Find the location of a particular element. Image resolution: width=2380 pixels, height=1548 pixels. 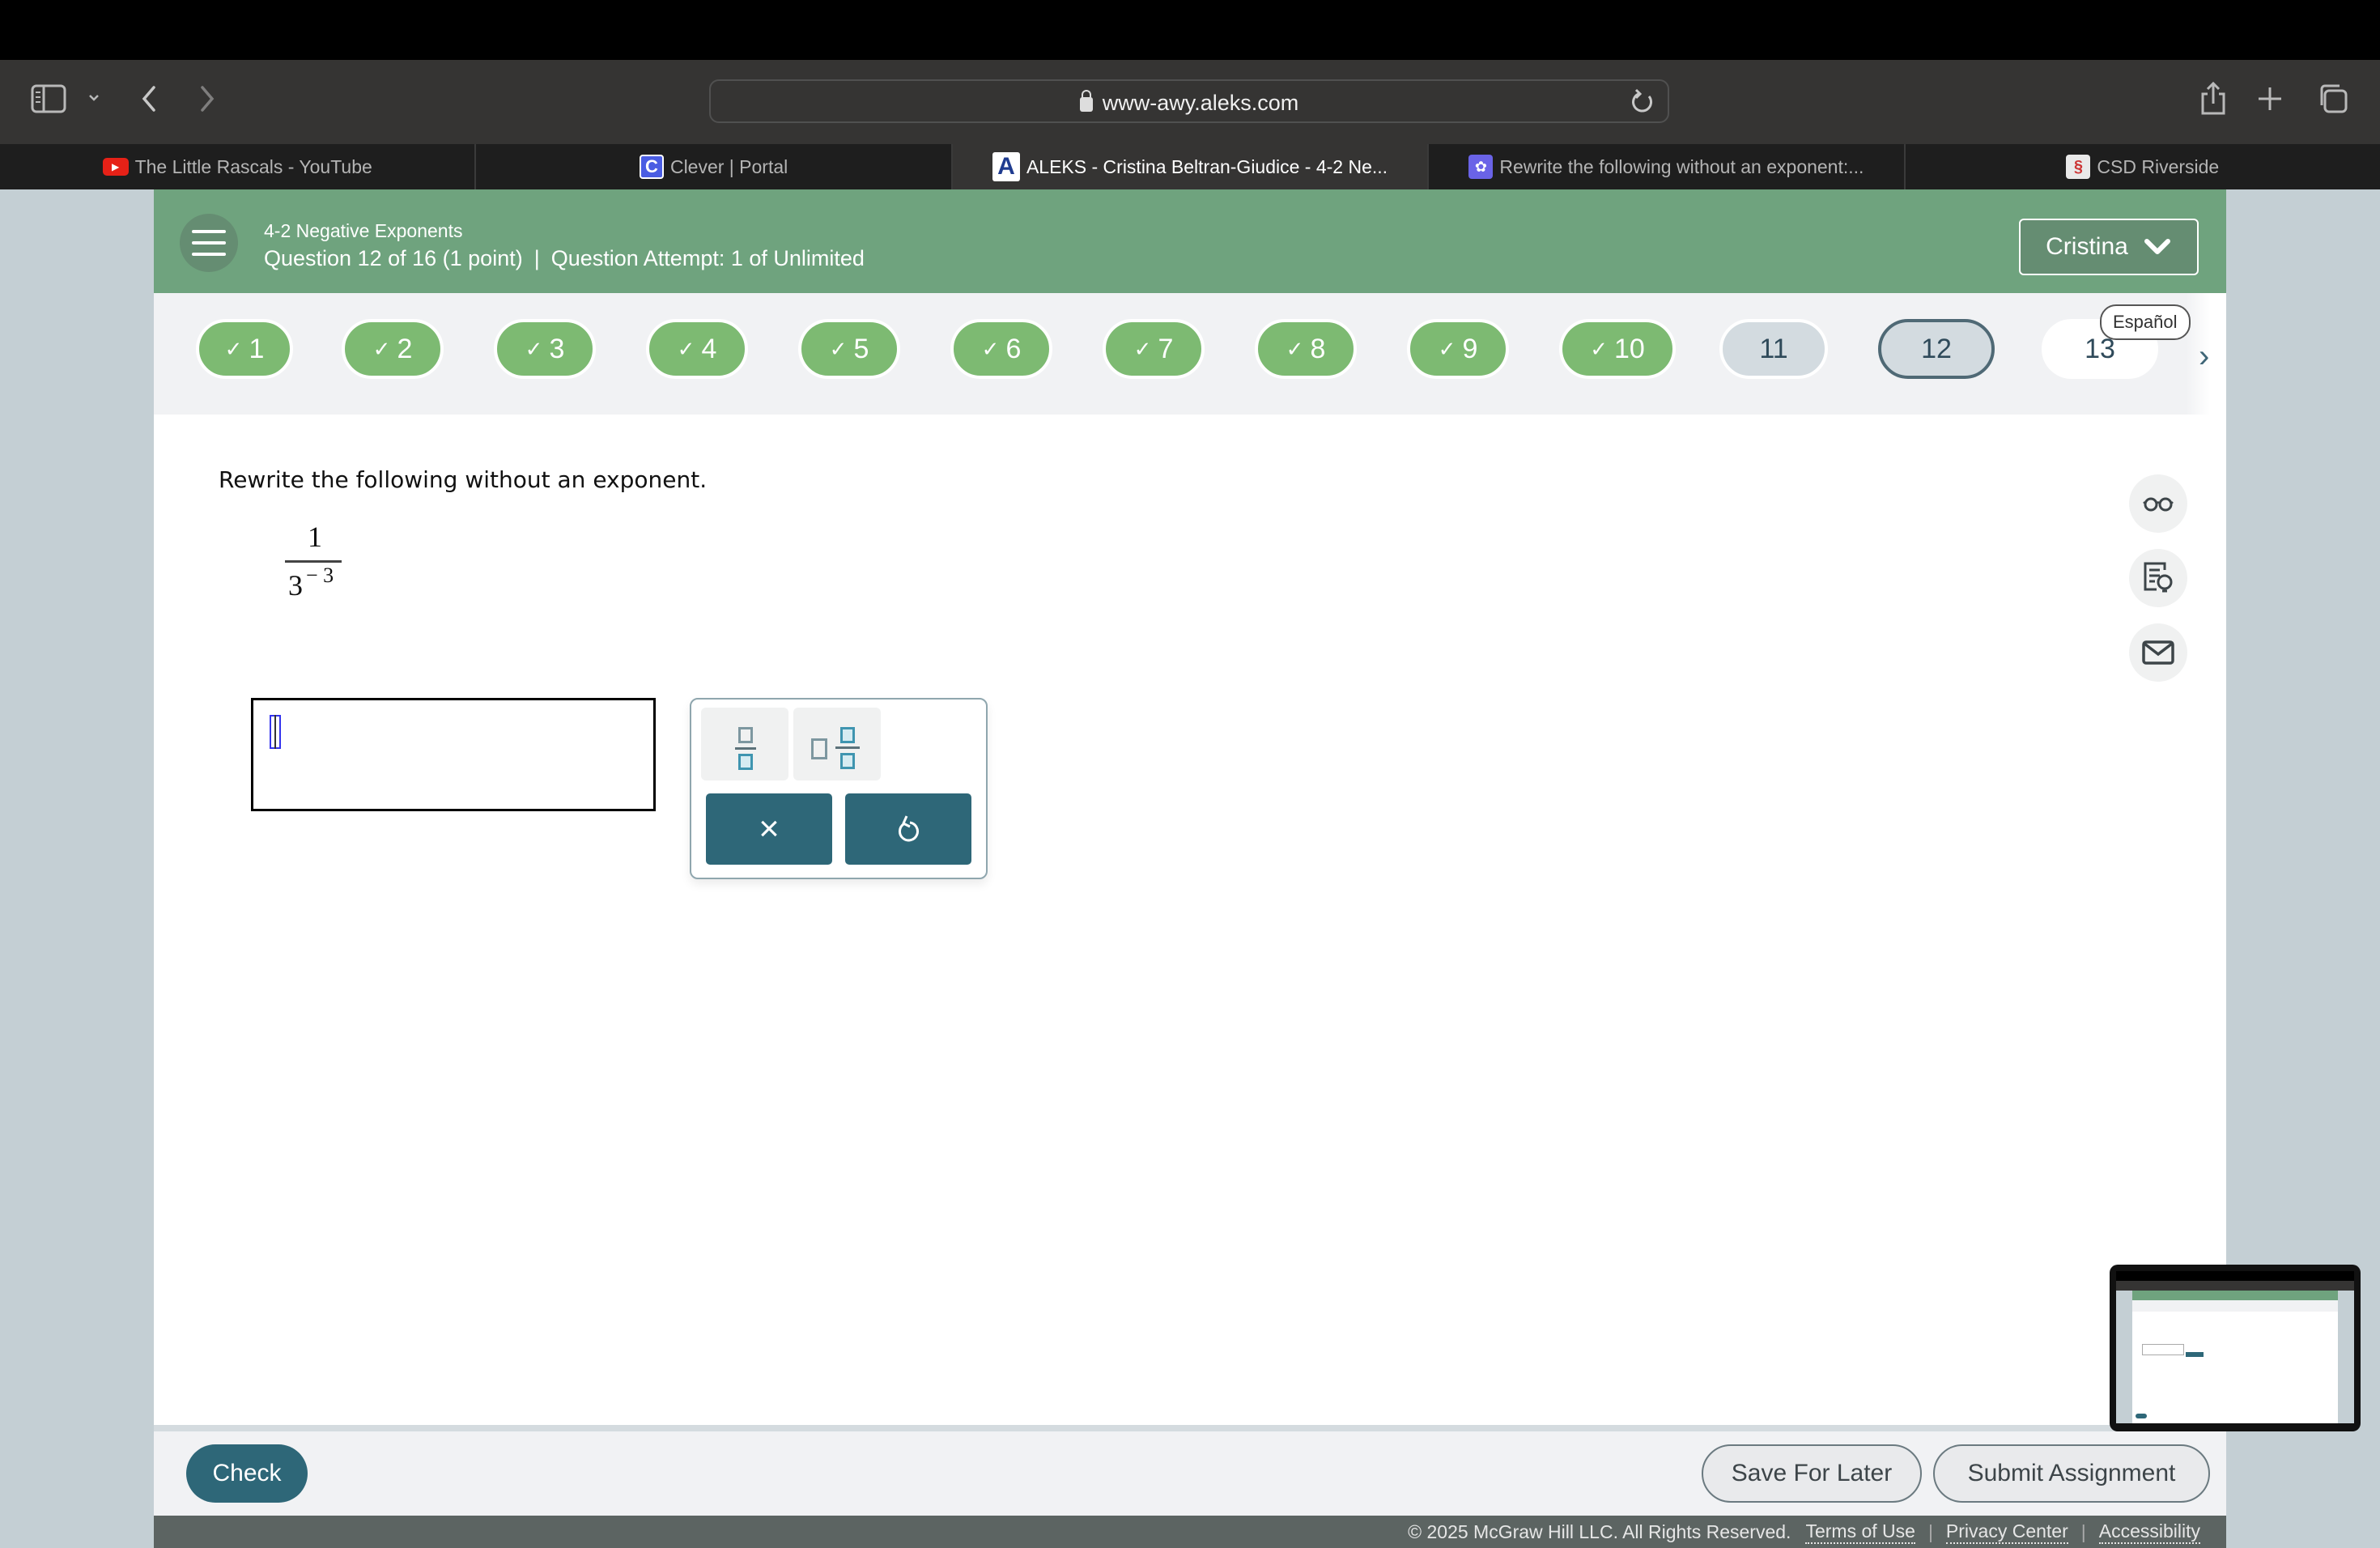

tab-overview-icon is located at coordinates (2333, 99).